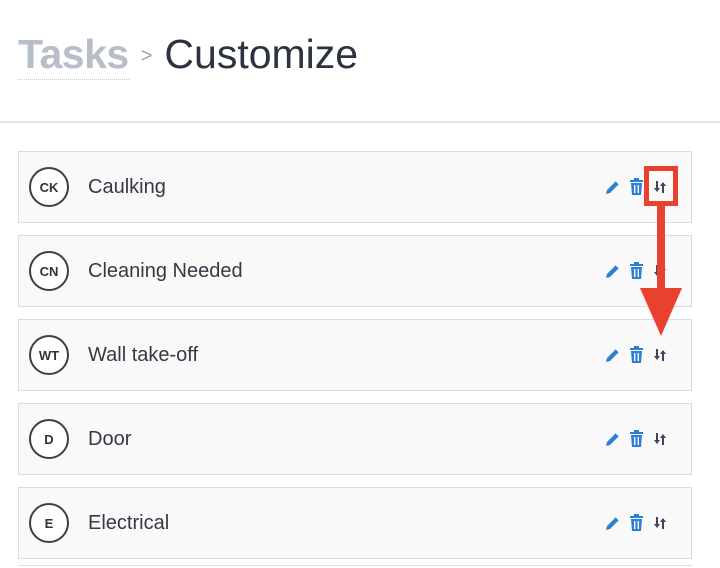 This screenshot has height=568, width=720. Describe the element at coordinates (355, 565) in the screenshot. I see `list-bottom-edge` at that location.